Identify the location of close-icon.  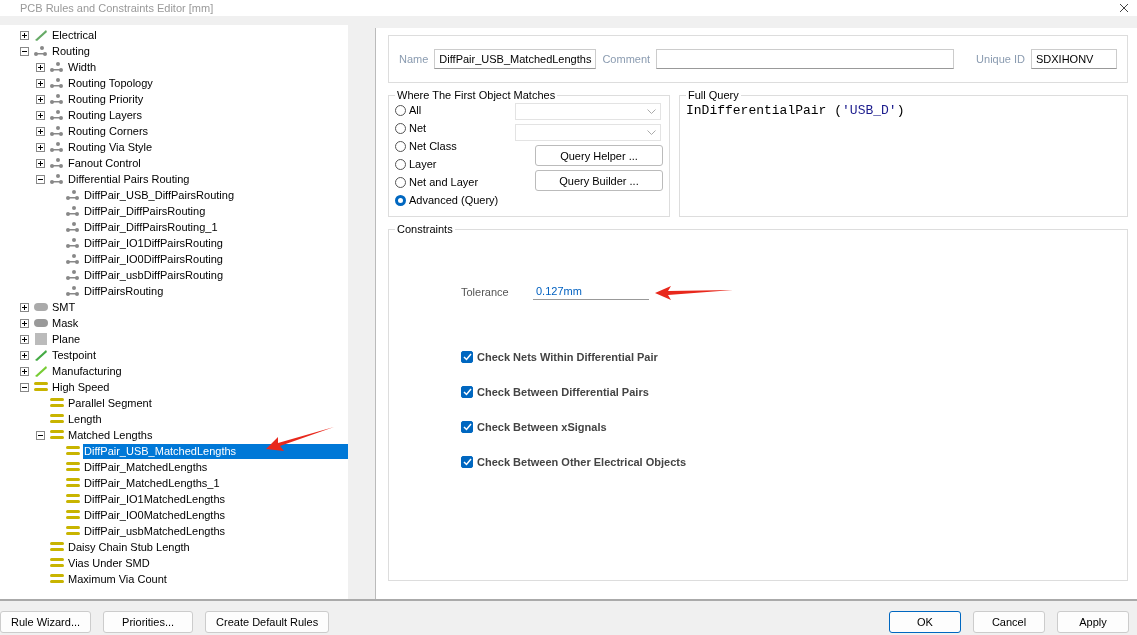
(1124, 8).